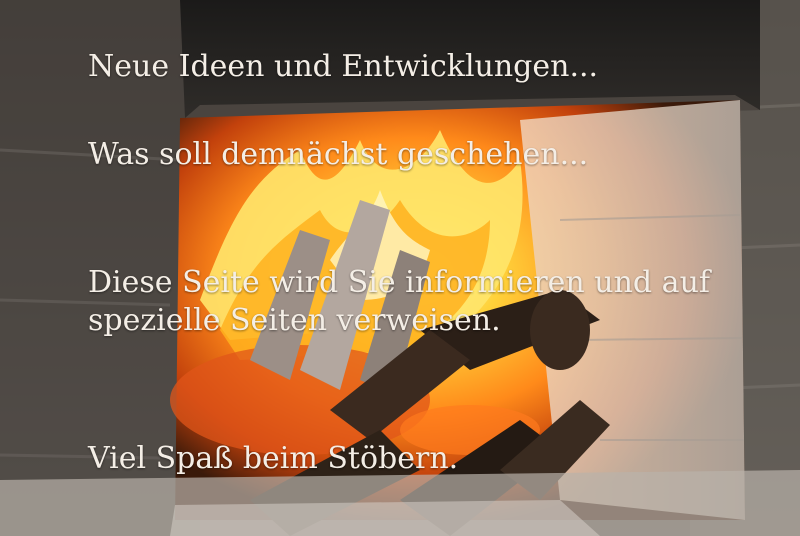 The height and width of the screenshot is (536, 800). Describe the element at coordinates (294, 320) in the screenshot. I see `info-text-line-2: spezielle Seiten verweisen.` at that location.